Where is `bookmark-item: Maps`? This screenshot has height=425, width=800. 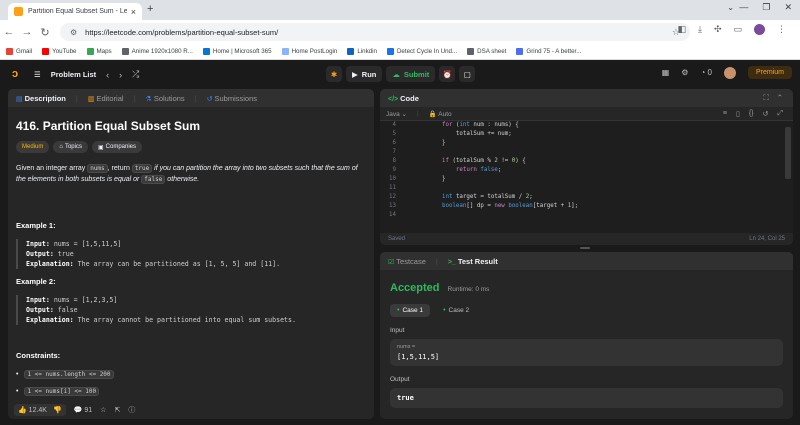
bookmark-item: Maps is located at coordinates (99, 51).